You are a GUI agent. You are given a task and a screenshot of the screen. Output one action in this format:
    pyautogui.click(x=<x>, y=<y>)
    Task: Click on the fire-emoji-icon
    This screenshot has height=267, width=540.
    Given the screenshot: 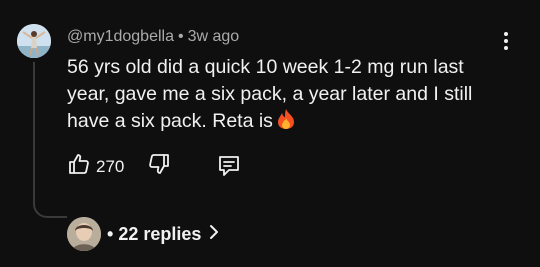 What is the action you would take?
    pyautogui.click(x=286, y=123)
    